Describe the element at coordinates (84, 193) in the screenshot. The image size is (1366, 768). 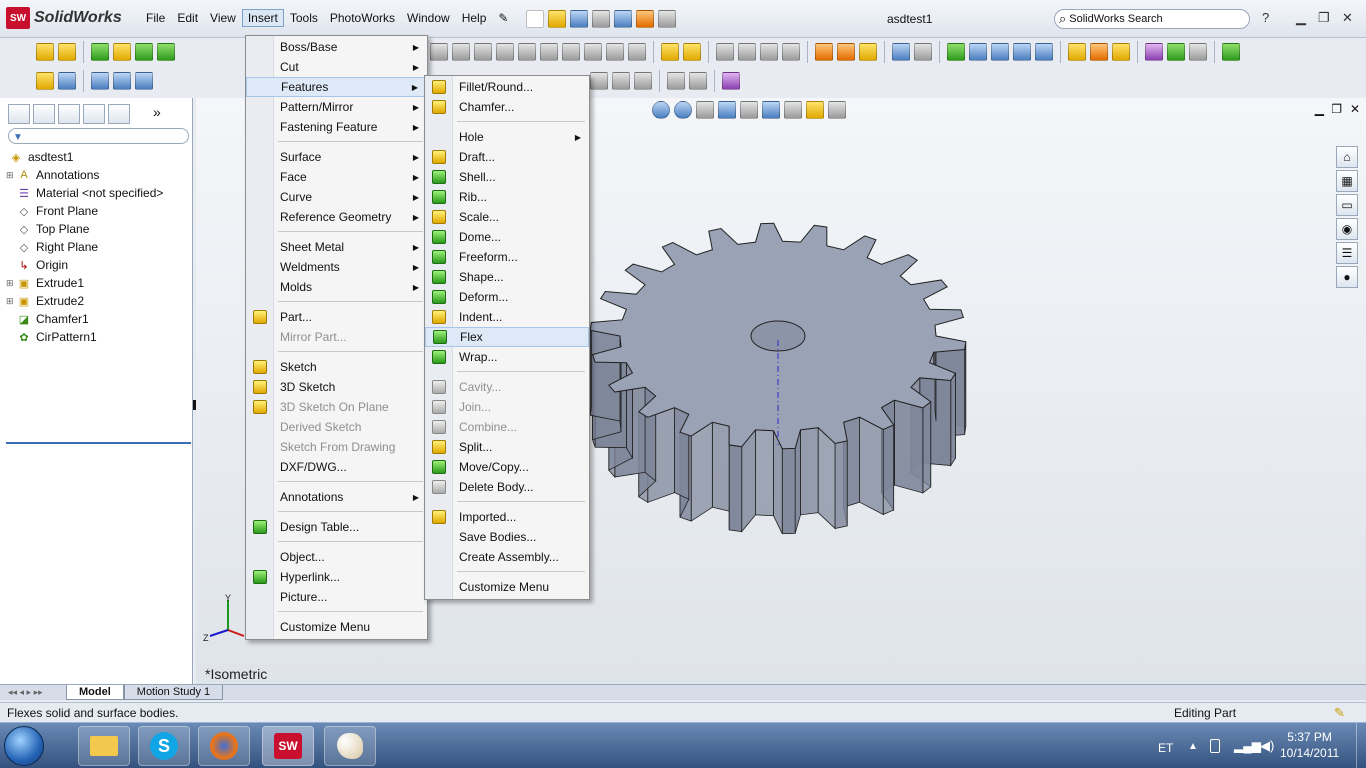
I see `tree-node-material-not-specified: ☰ Material <not specified>` at that location.